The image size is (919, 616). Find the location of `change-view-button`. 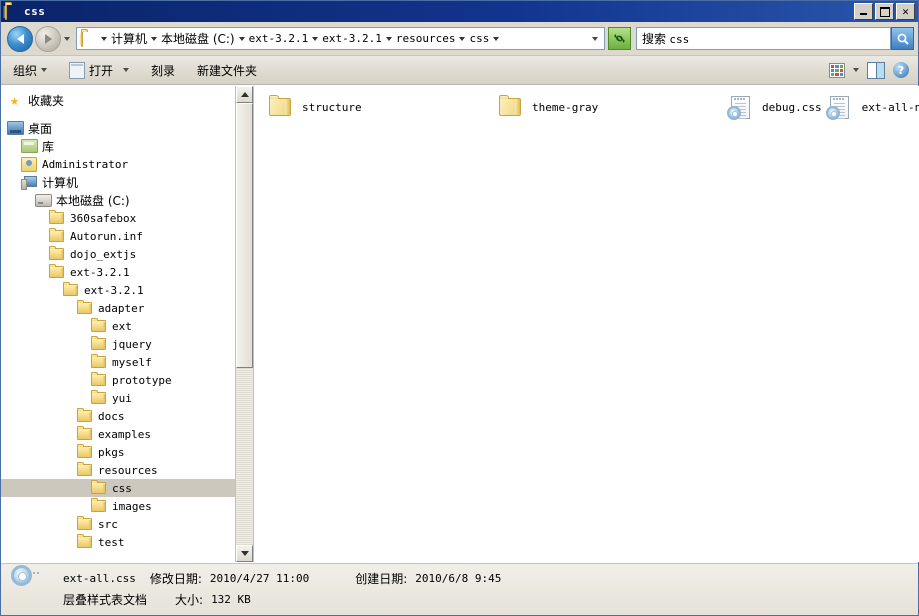

change-view-button is located at coordinates (837, 70).